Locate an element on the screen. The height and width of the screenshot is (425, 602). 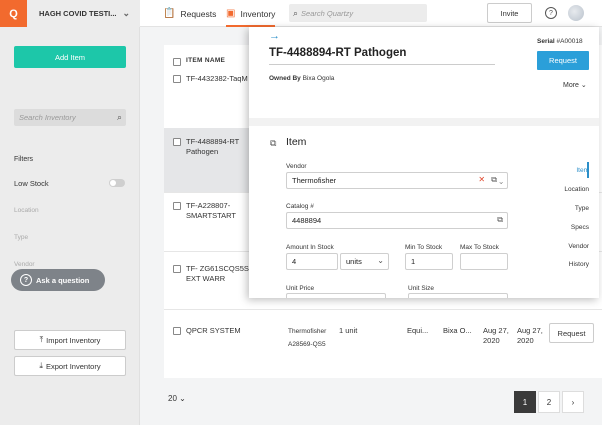
inventory-search-input: Search Inventory ⌕ is located at coordinates (70, 117).